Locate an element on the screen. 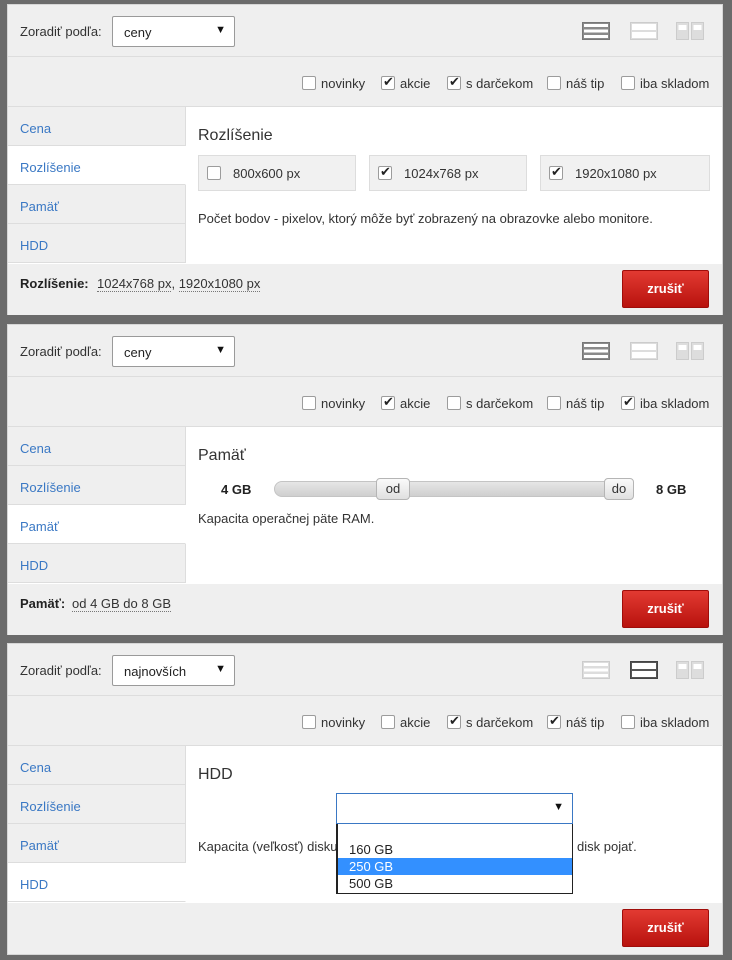 This screenshot has width=732, height=960. range-slider-track is located at coordinates (454, 489).